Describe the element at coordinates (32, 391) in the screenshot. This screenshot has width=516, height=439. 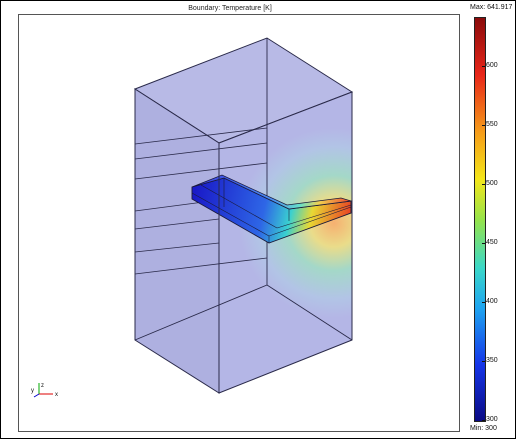
I see `axis-y-label: y` at that location.